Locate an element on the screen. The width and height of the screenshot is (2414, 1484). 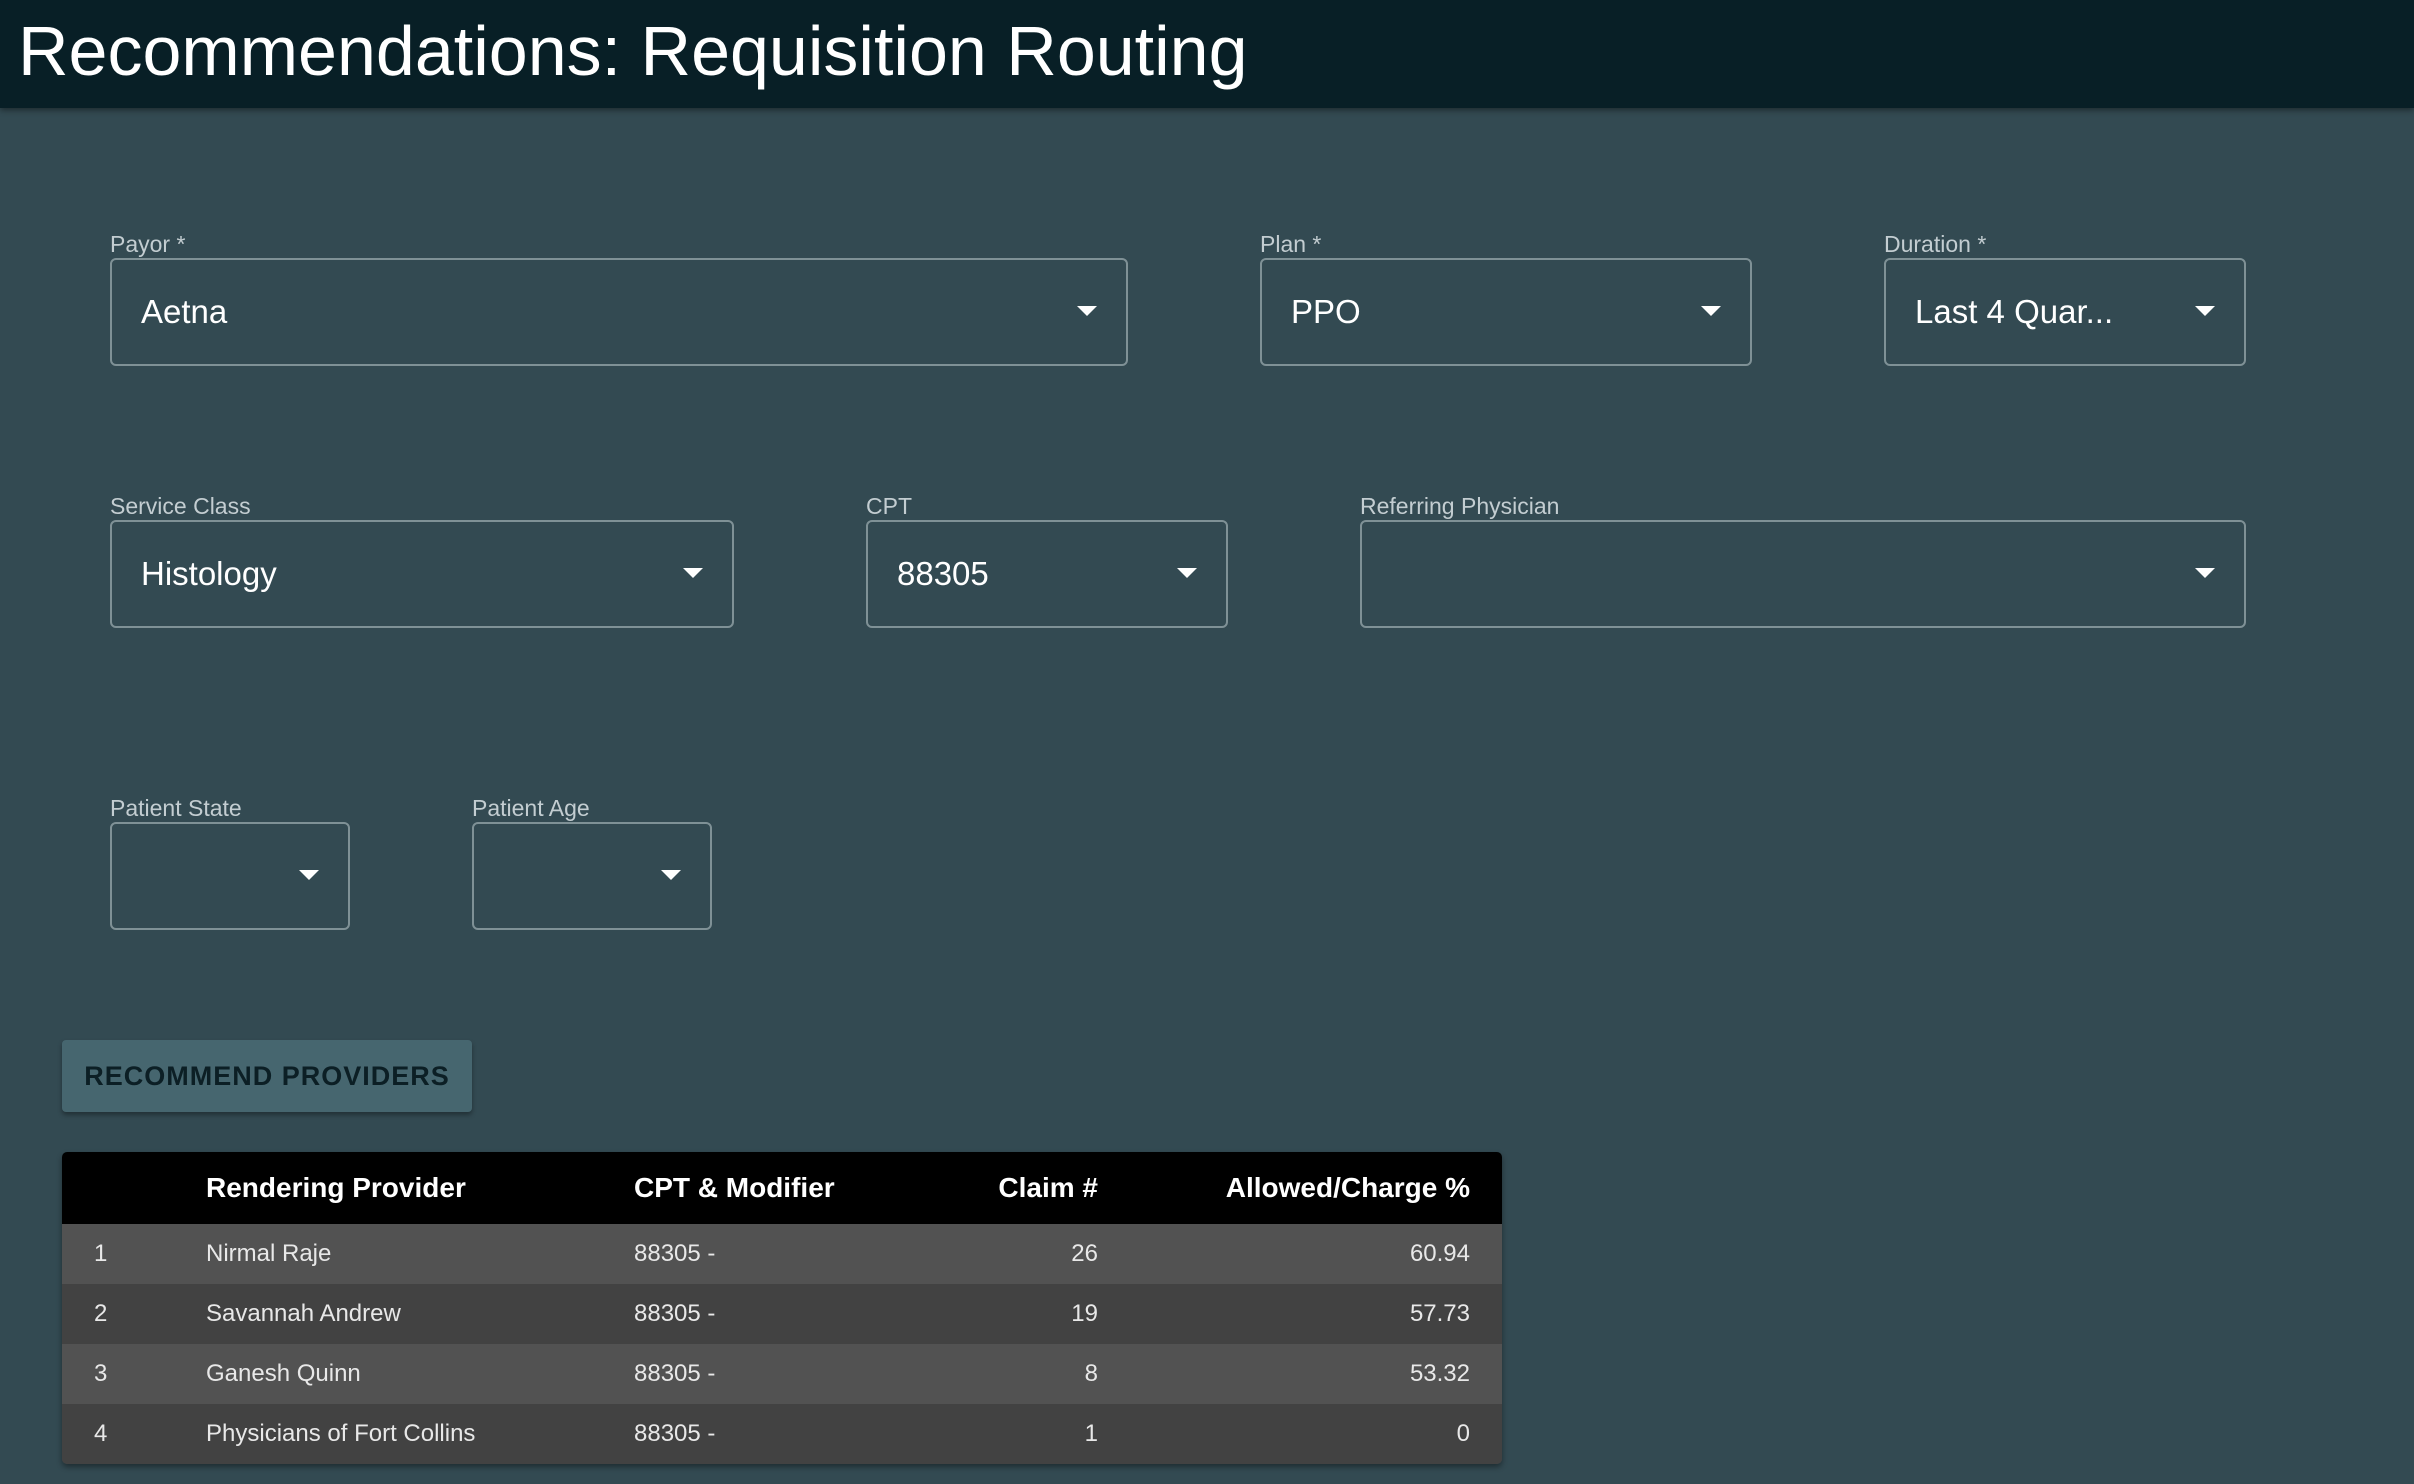
payor-field: Payor * Aetna is located at coordinates (619, 302).